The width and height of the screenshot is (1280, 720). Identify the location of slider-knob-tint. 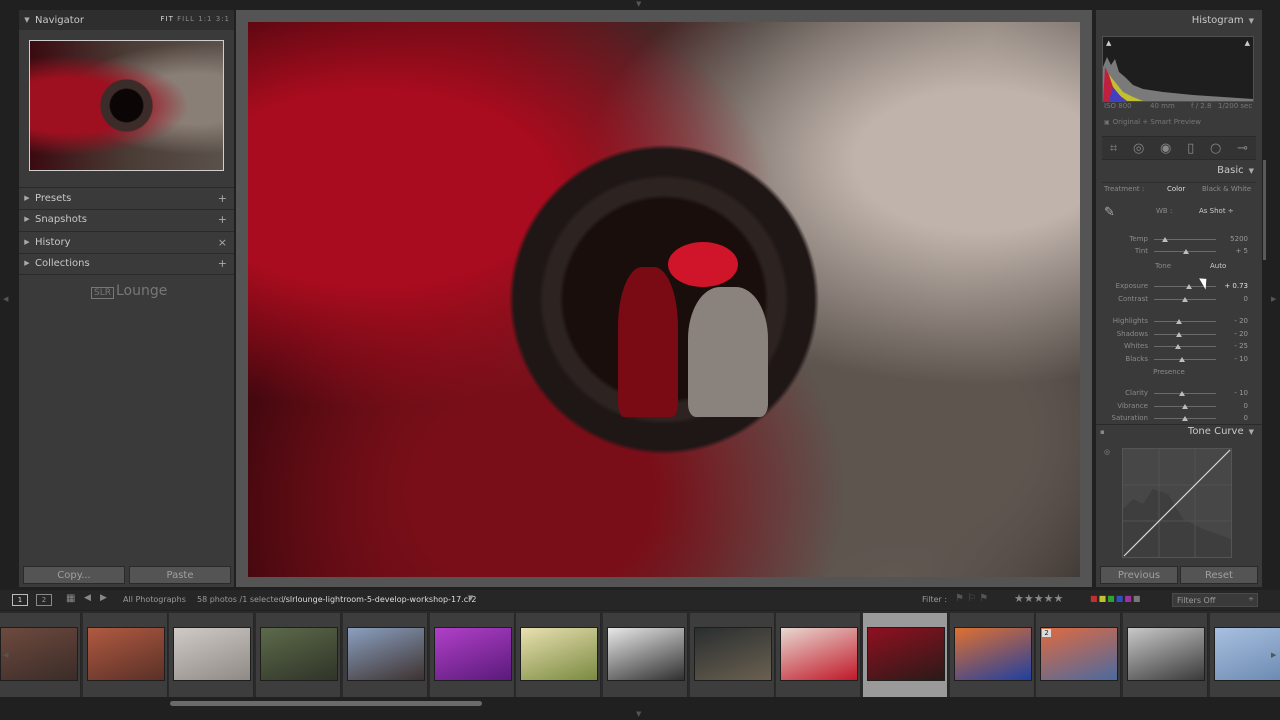
(1186, 251).